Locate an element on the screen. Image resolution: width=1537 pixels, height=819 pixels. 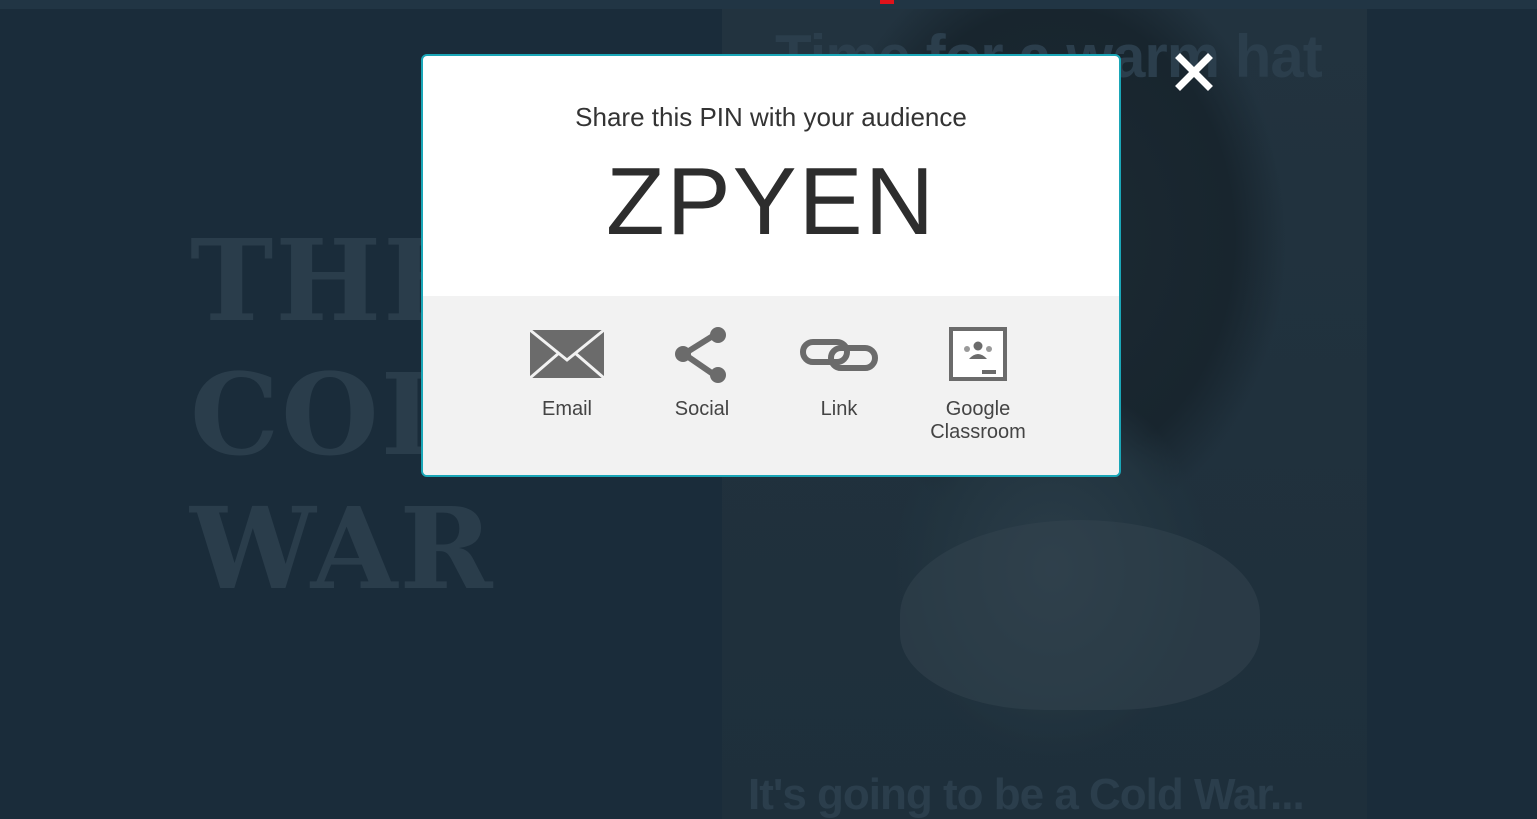
modal-subtitle: Share this PIN with your audience is located at coordinates (771, 117).